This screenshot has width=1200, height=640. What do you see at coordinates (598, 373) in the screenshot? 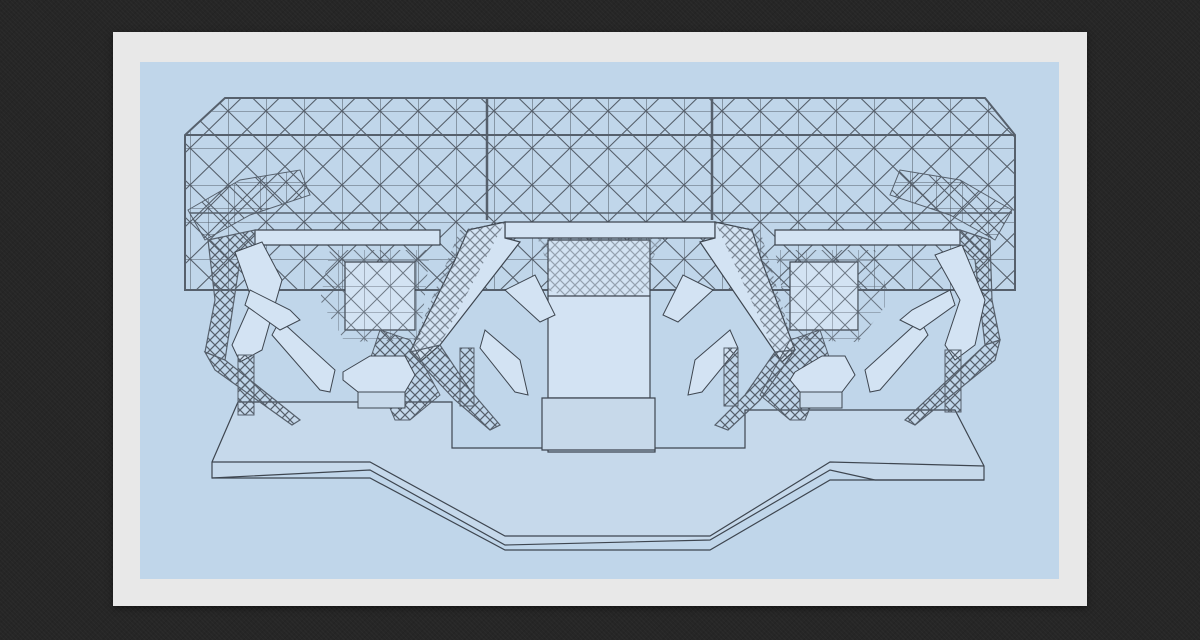
I see `center-riser-platform` at bounding box center [598, 373].